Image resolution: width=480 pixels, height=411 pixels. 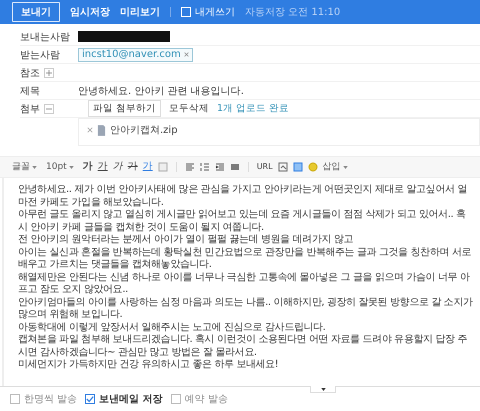 I want to click on image-icon, so click(x=283, y=167).